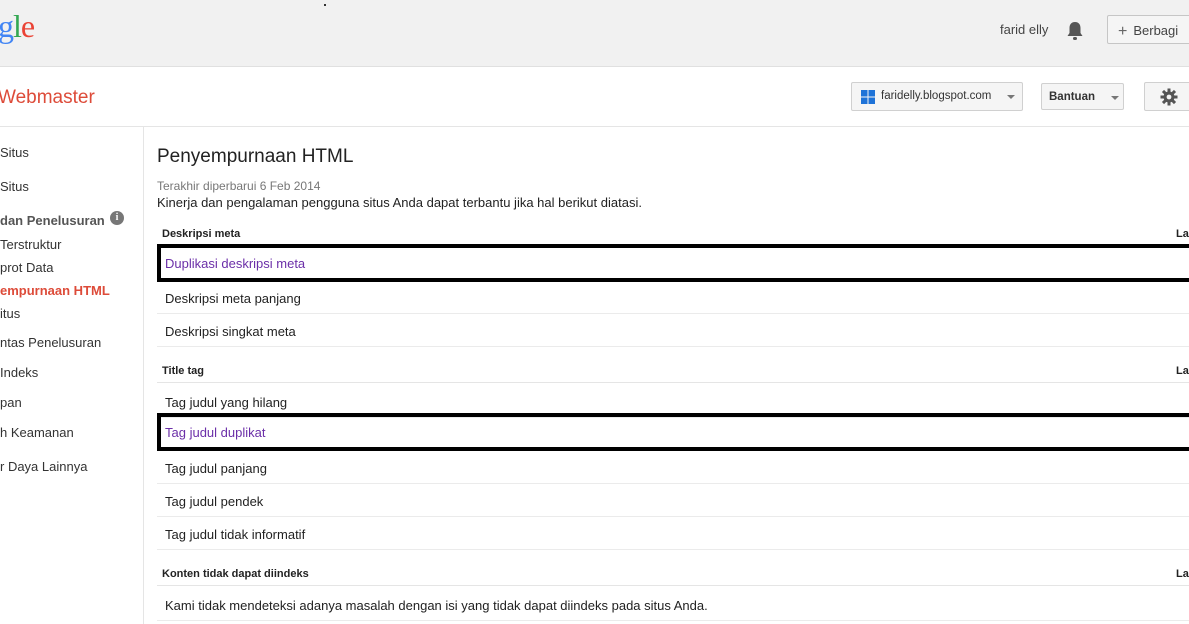 The image size is (1189, 624). I want to click on help-button: Bantuan, so click(1082, 96).